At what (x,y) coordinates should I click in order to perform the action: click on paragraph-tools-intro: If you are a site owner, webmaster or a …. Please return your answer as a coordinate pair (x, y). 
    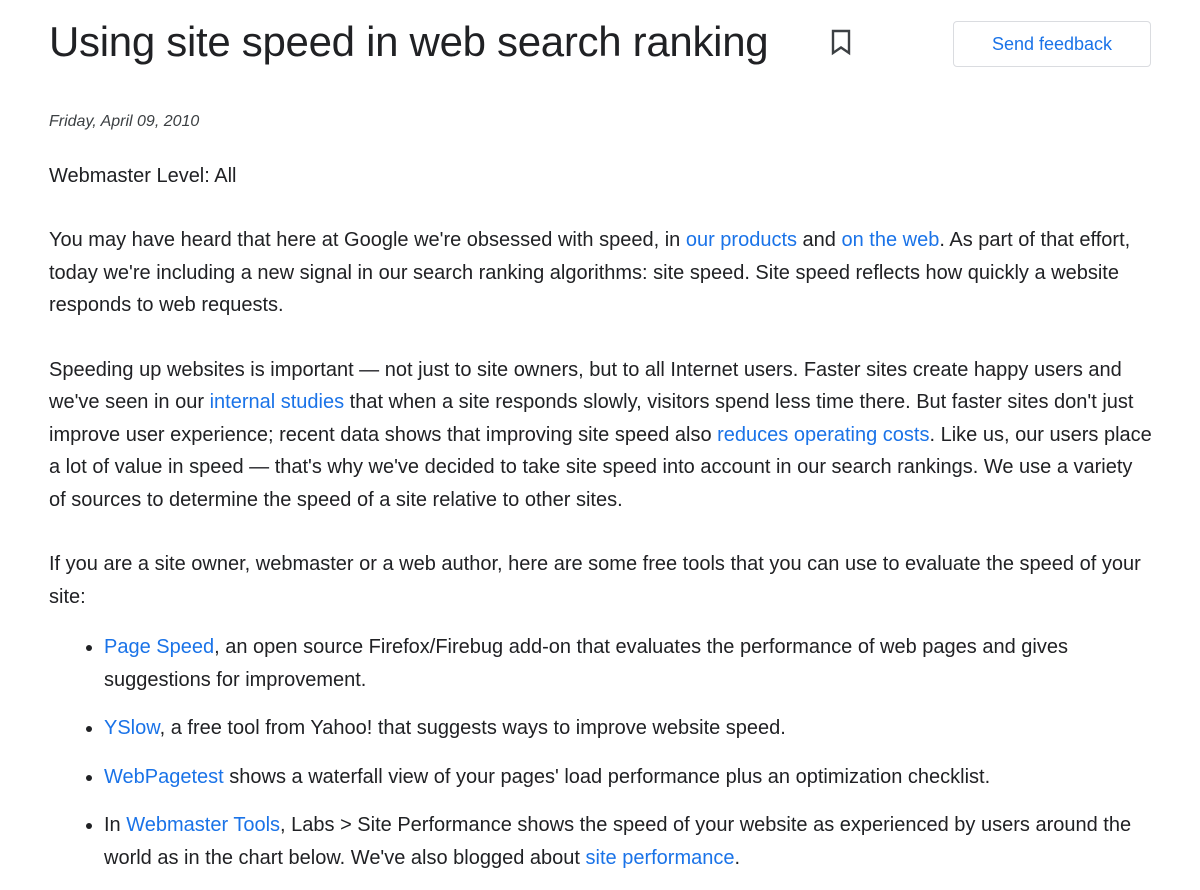
    Looking at the image, I should click on (595, 580).